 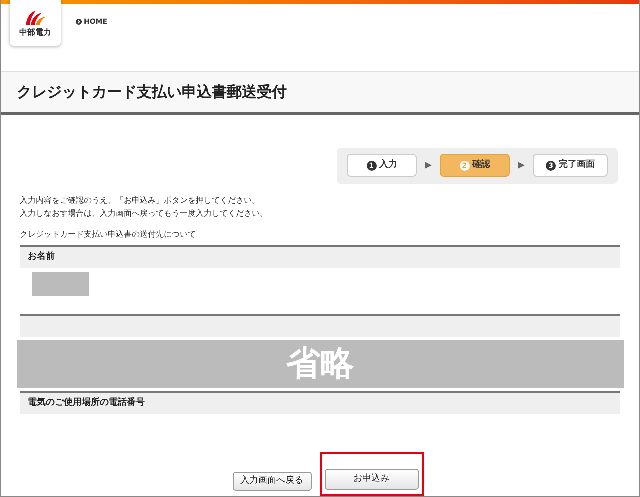 I want to click on field-label: 電気のご使用場所の電話番号, so click(x=86, y=403).